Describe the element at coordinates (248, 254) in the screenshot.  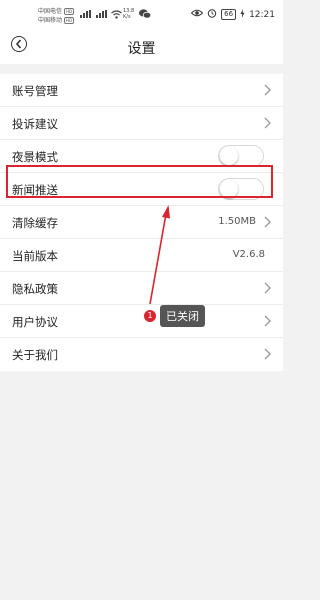
I see `version-value: V2.6.8` at that location.